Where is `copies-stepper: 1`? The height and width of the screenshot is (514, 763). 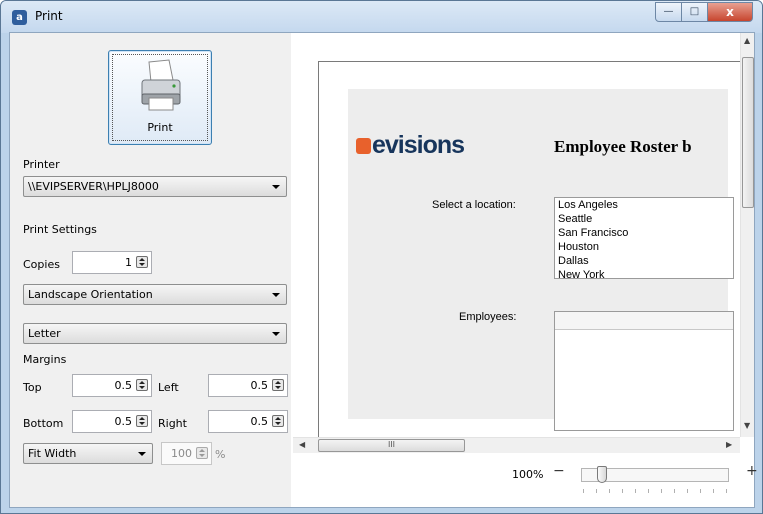
copies-stepper: 1 is located at coordinates (112, 262).